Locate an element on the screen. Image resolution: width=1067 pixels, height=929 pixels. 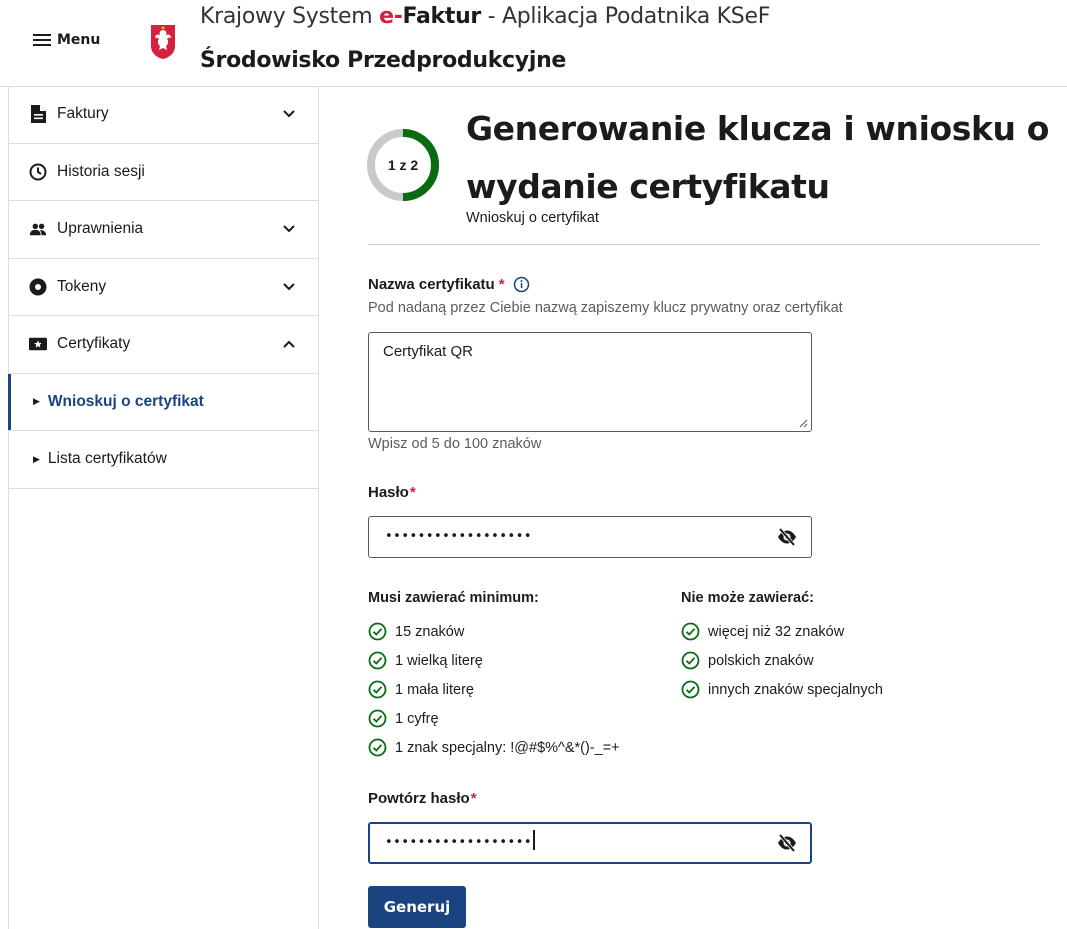
hamburger-icon is located at coordinates (42, 40).